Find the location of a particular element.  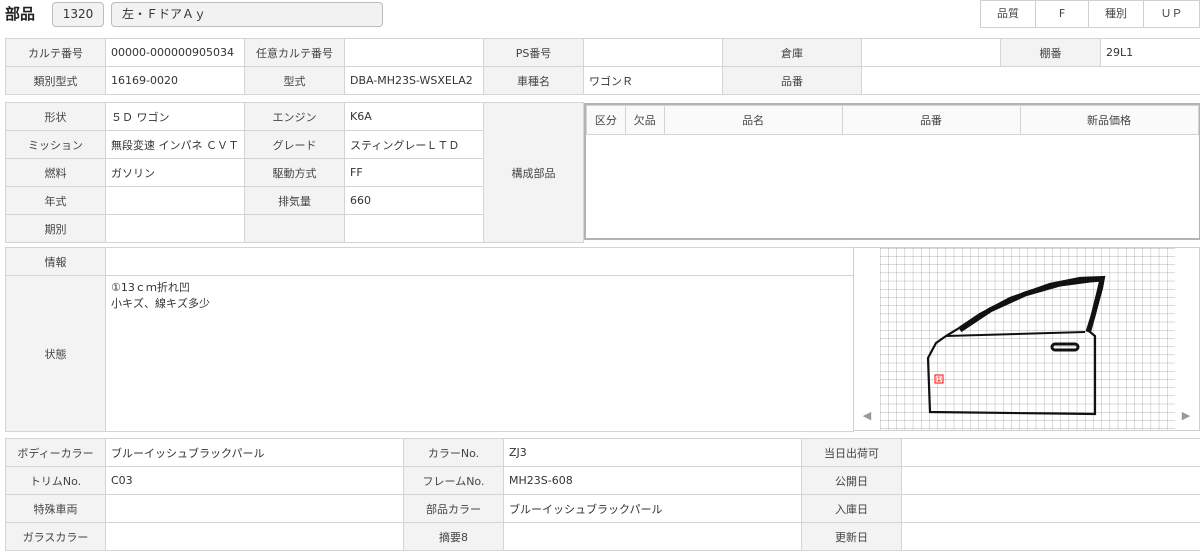

displacement-label: 排気量 is located at coordinates (295, 201).